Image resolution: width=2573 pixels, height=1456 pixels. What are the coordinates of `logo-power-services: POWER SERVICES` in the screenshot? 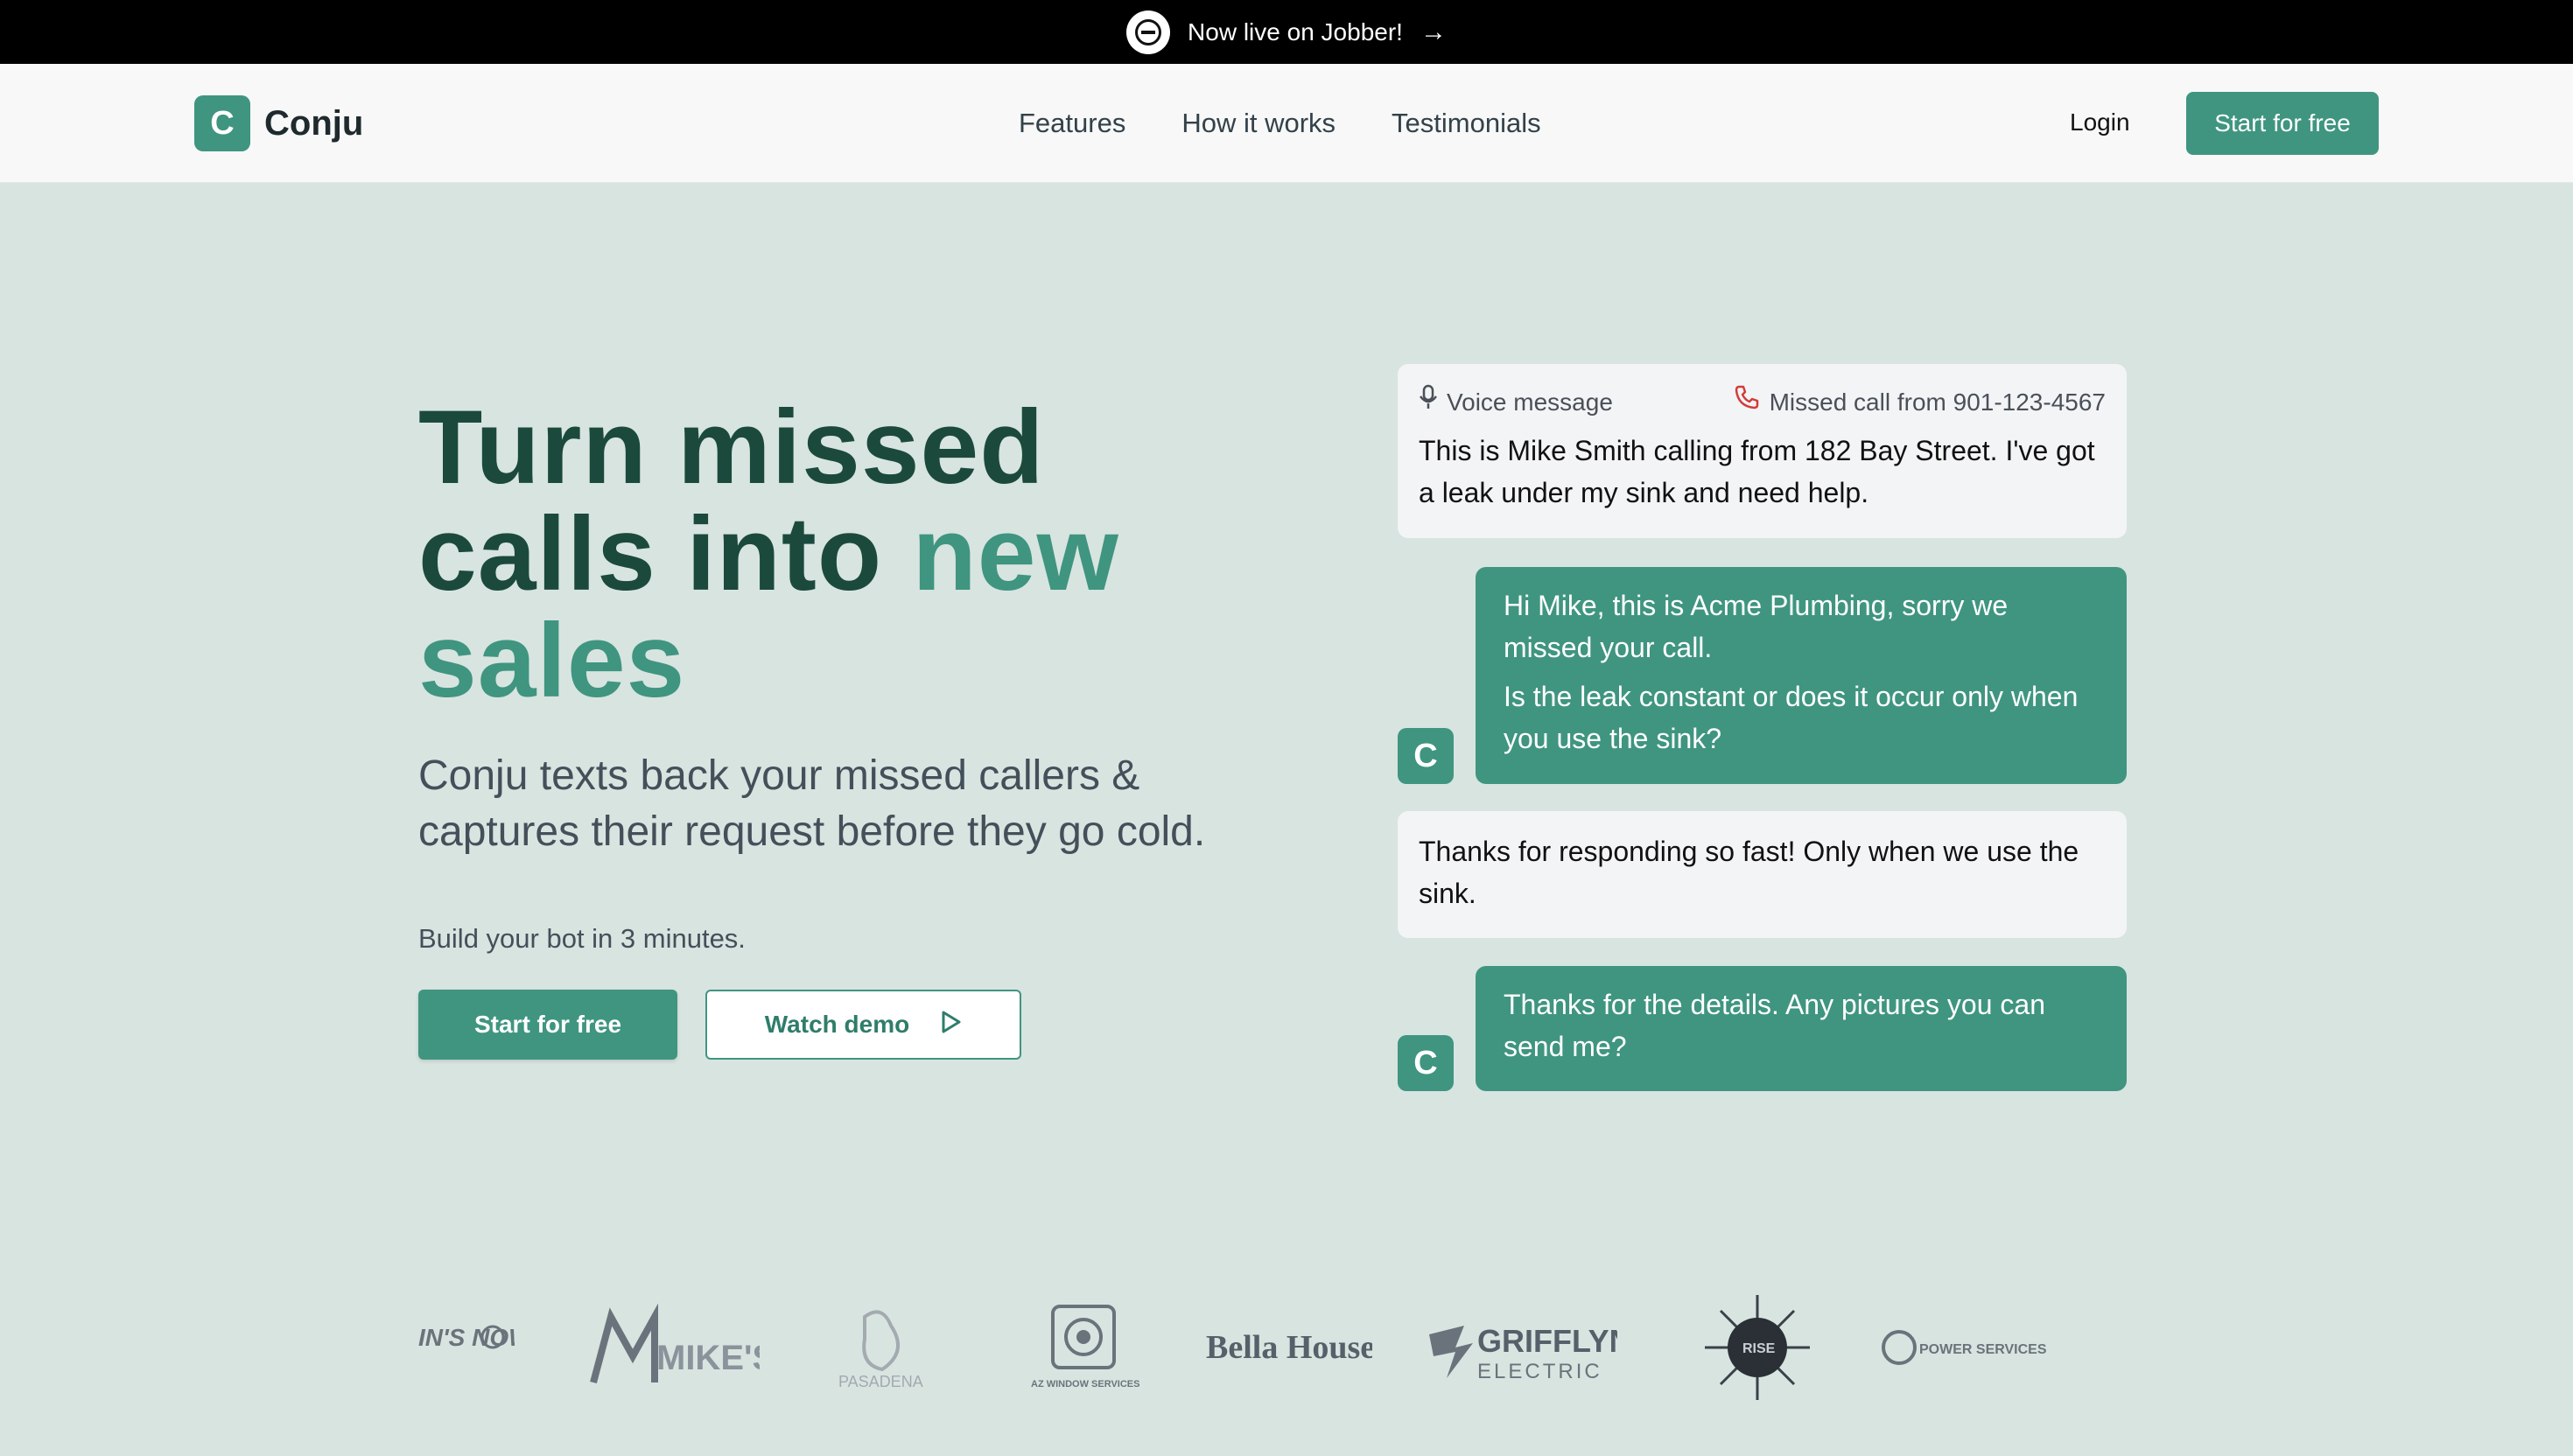 It's located at (1967, 1348).